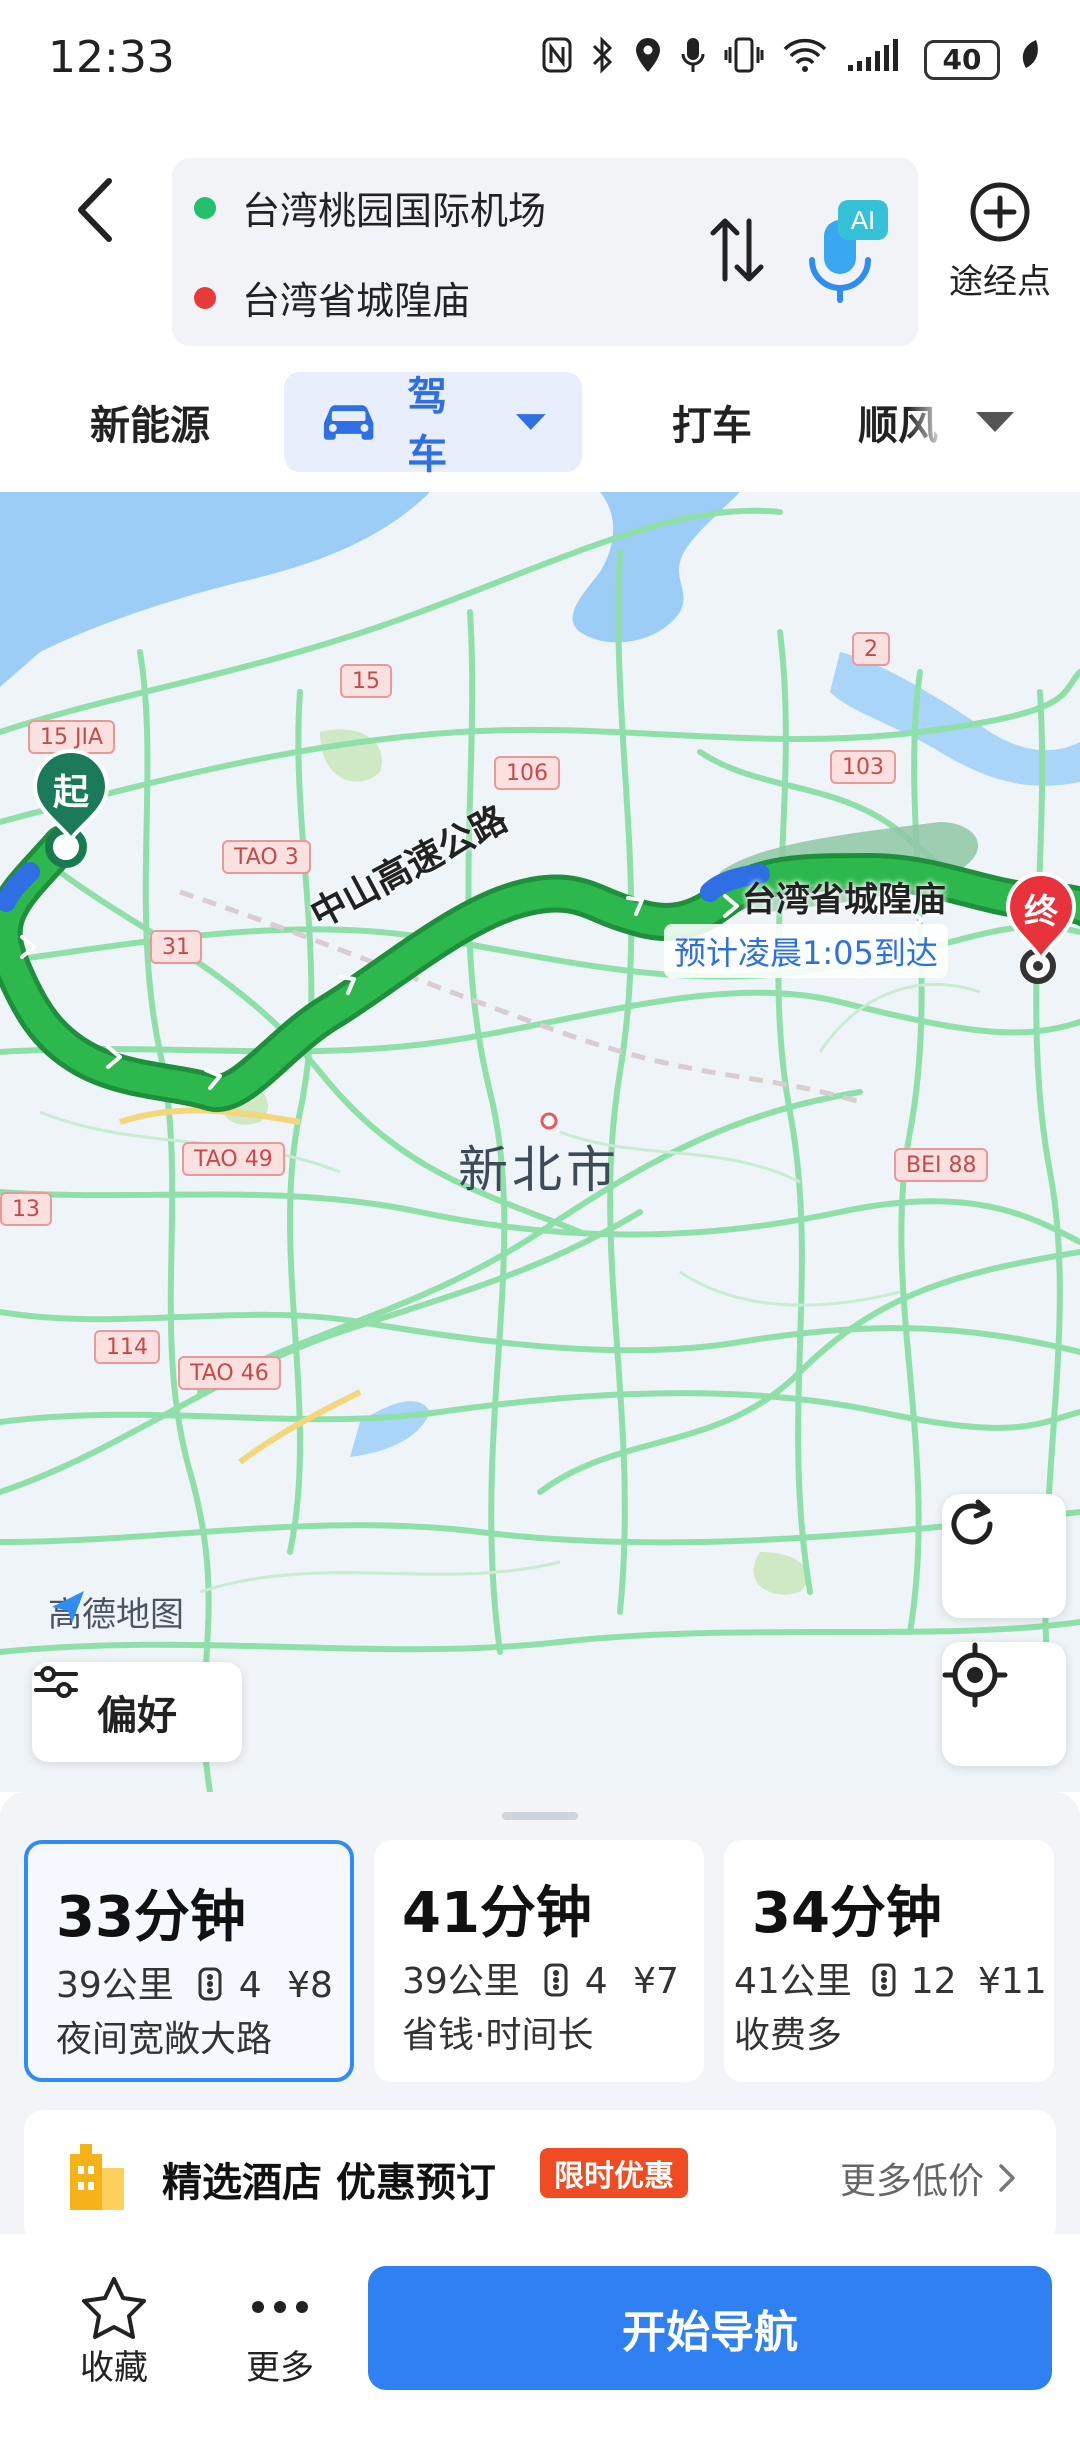  I want to click on more-label: 更多, so click(280, 2368).